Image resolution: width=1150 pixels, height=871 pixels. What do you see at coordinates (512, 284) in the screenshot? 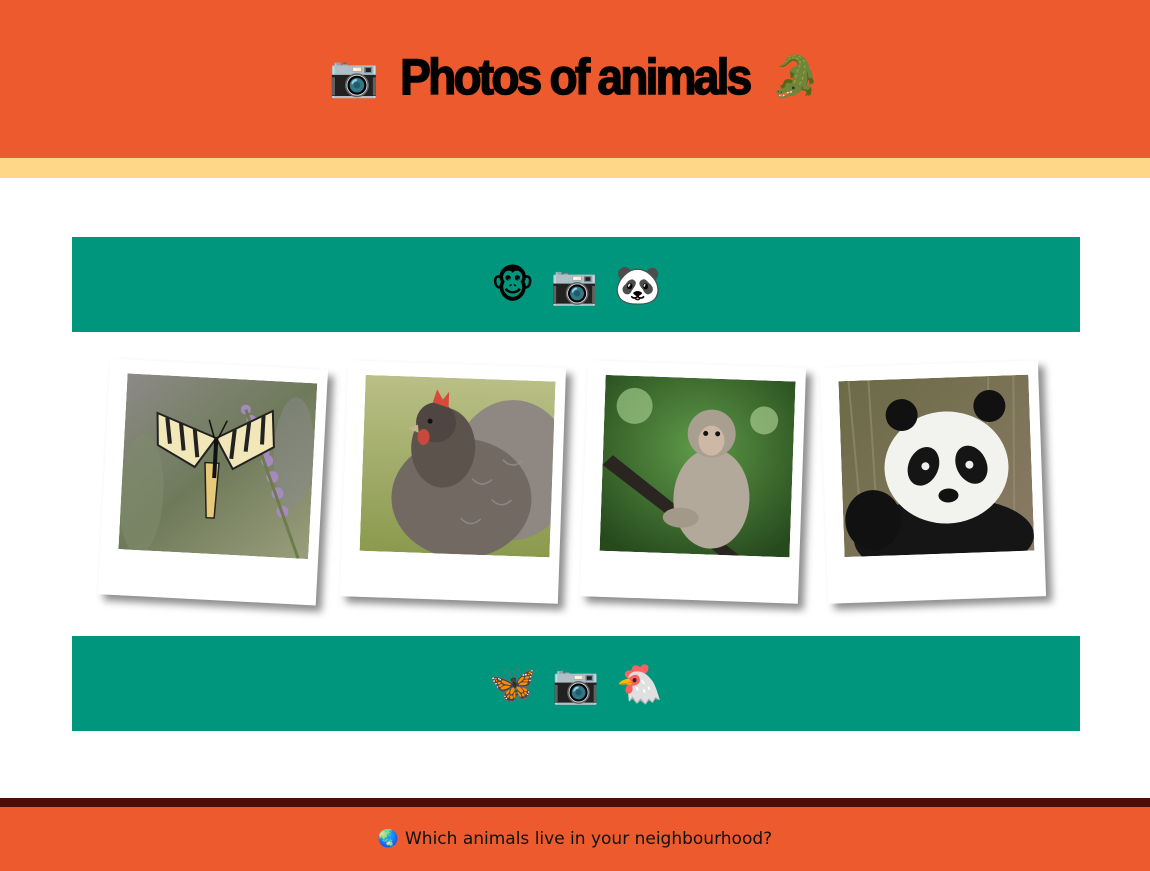
I see `monkey-face-icon: 🐵` at bounding box center [512, 284].